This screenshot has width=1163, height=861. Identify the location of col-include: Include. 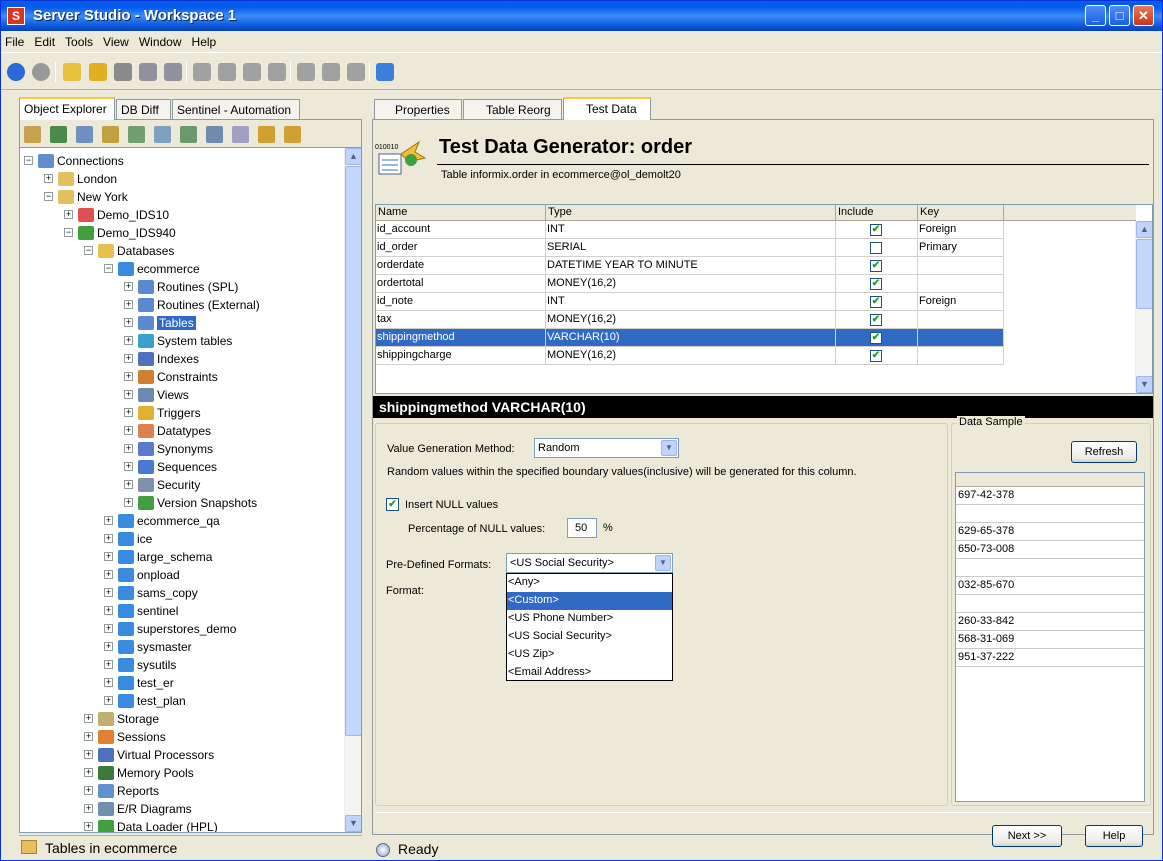
(877, 213).